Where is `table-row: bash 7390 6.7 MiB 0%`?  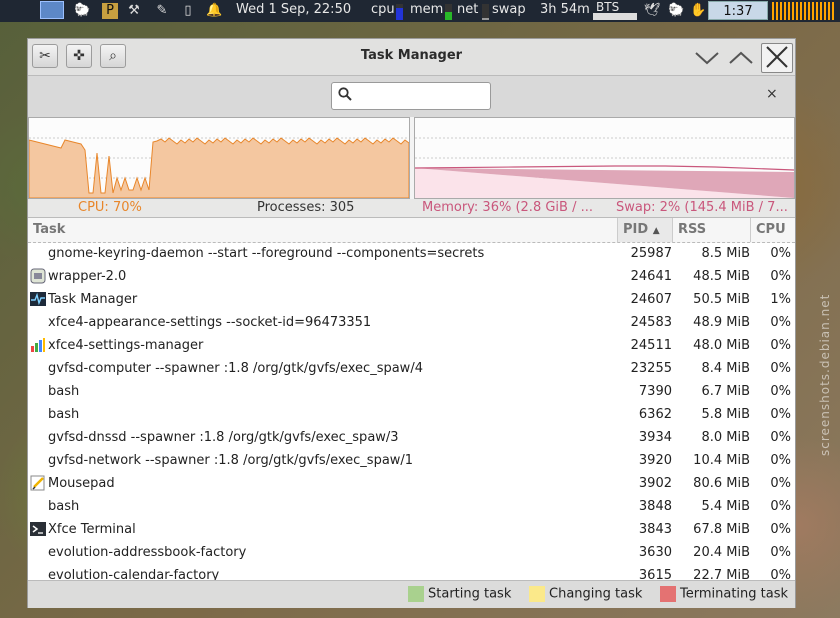 table-row: bash 7390 6.7 MiB 0% is located at coordinates (411, 391).